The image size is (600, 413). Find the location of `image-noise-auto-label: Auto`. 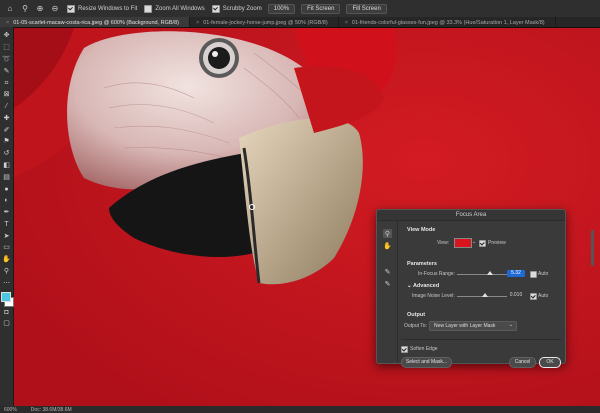

image-noise-auto-label: Auto is located at coordinates (543, 296).